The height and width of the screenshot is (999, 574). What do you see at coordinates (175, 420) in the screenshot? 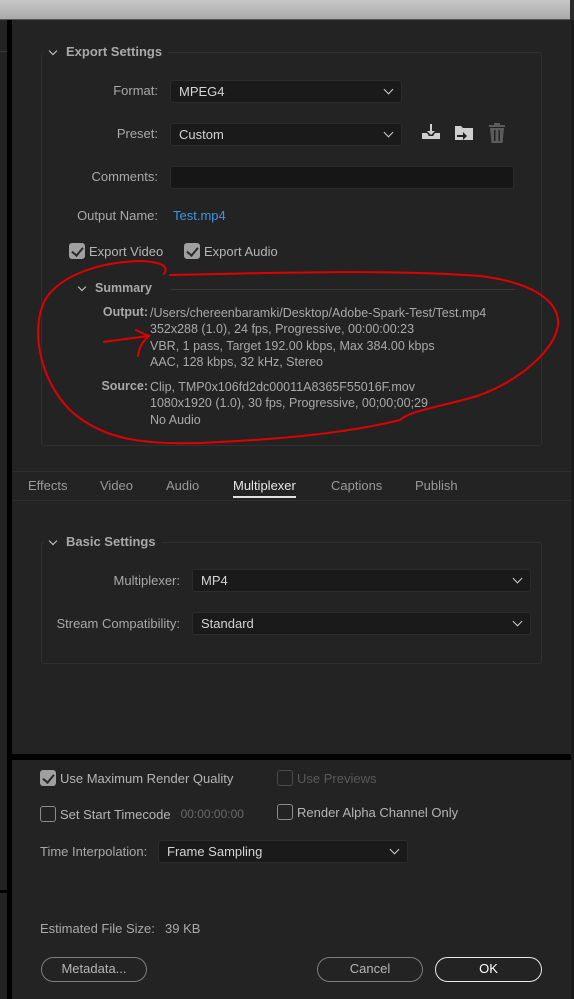
I see `source-audio-info: No Audio` at bounding box center [175, 420].